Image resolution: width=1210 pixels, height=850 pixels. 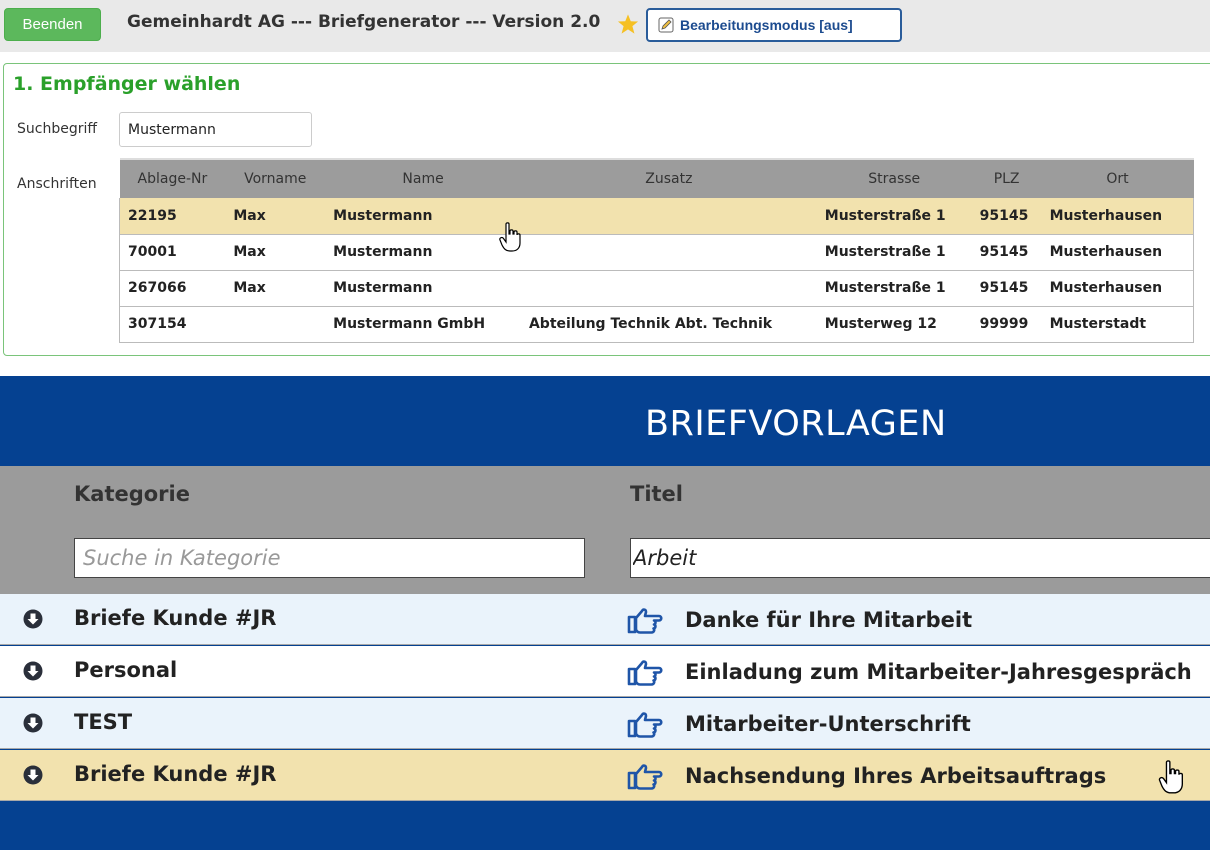 I want to click on col-plz: PLZ, so click(x=1006, y=178).